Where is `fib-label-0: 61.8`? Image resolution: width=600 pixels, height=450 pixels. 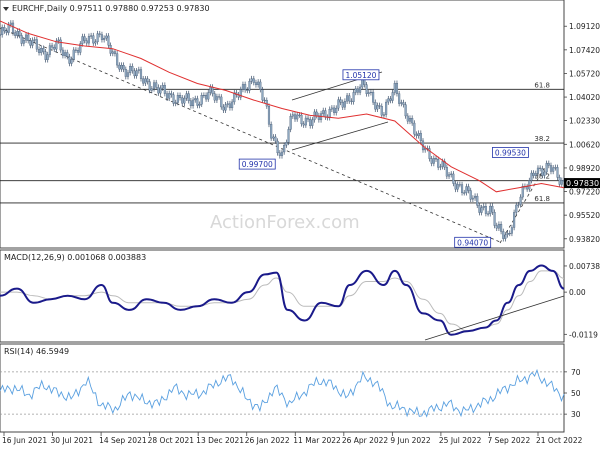 fib-label-0: 61.8 is located at coordinates (542, 85).